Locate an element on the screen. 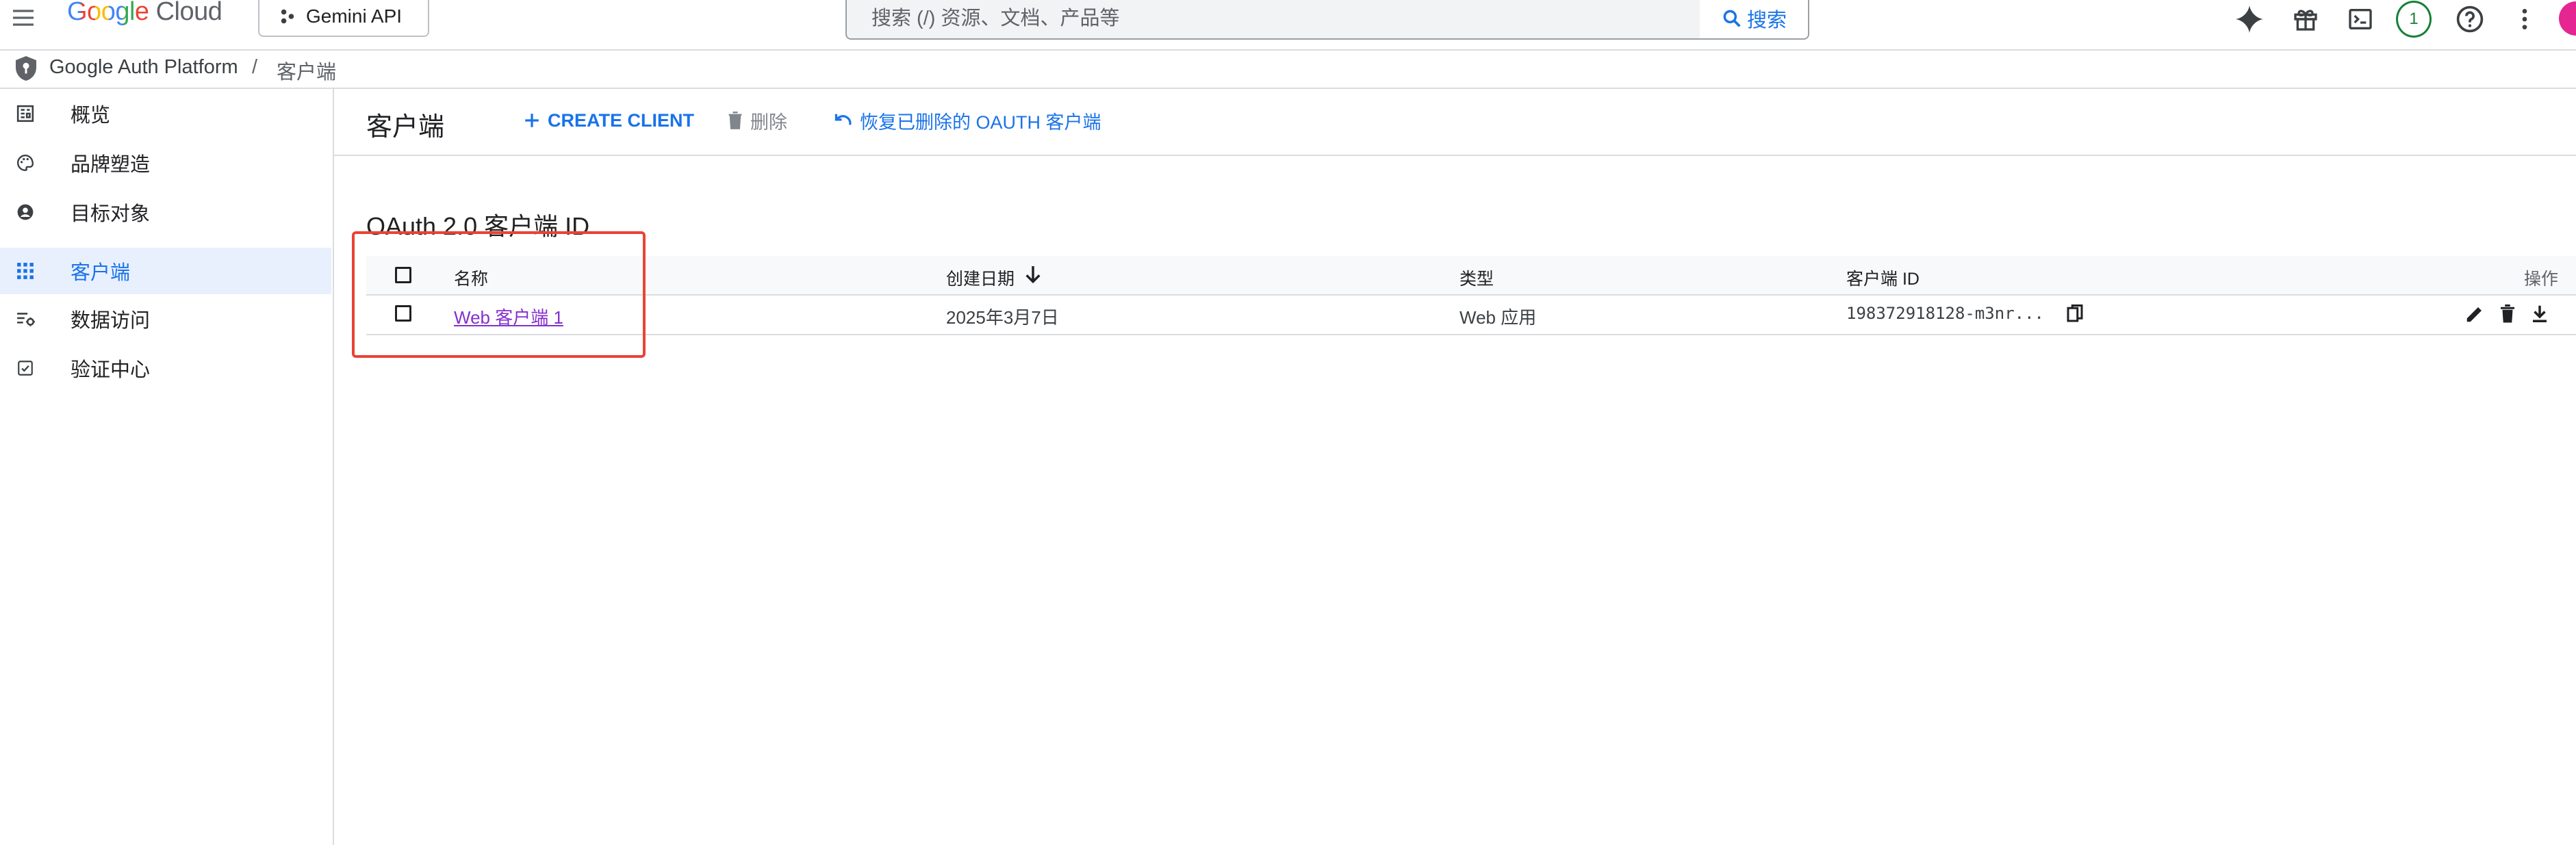 The image size is (2576, 845). copy-icon is located at coordinates (2075, 314).